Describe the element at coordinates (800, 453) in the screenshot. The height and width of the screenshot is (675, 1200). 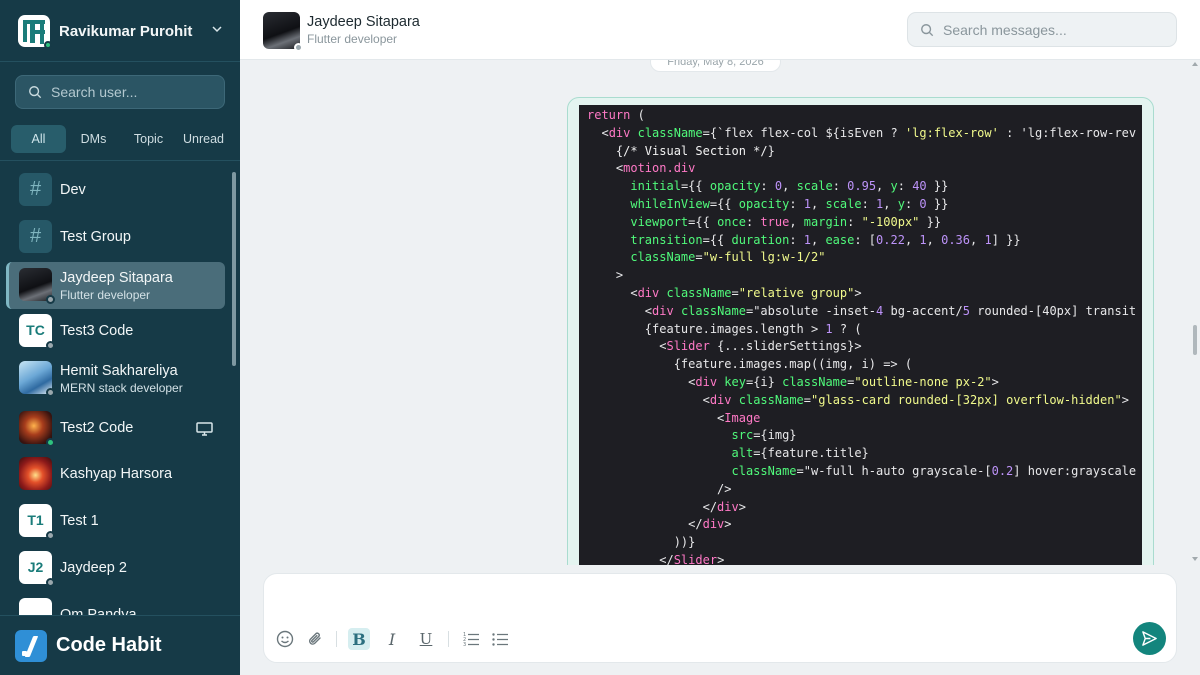
I see `code-line: alt={feature.title}` at that location.